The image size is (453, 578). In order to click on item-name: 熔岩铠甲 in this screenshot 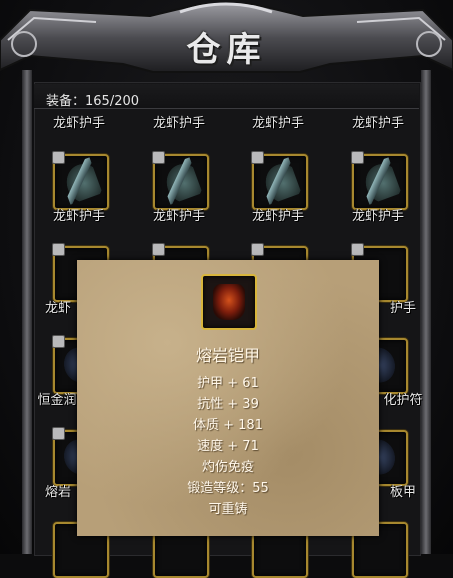, I will do `click(227, 355)`.